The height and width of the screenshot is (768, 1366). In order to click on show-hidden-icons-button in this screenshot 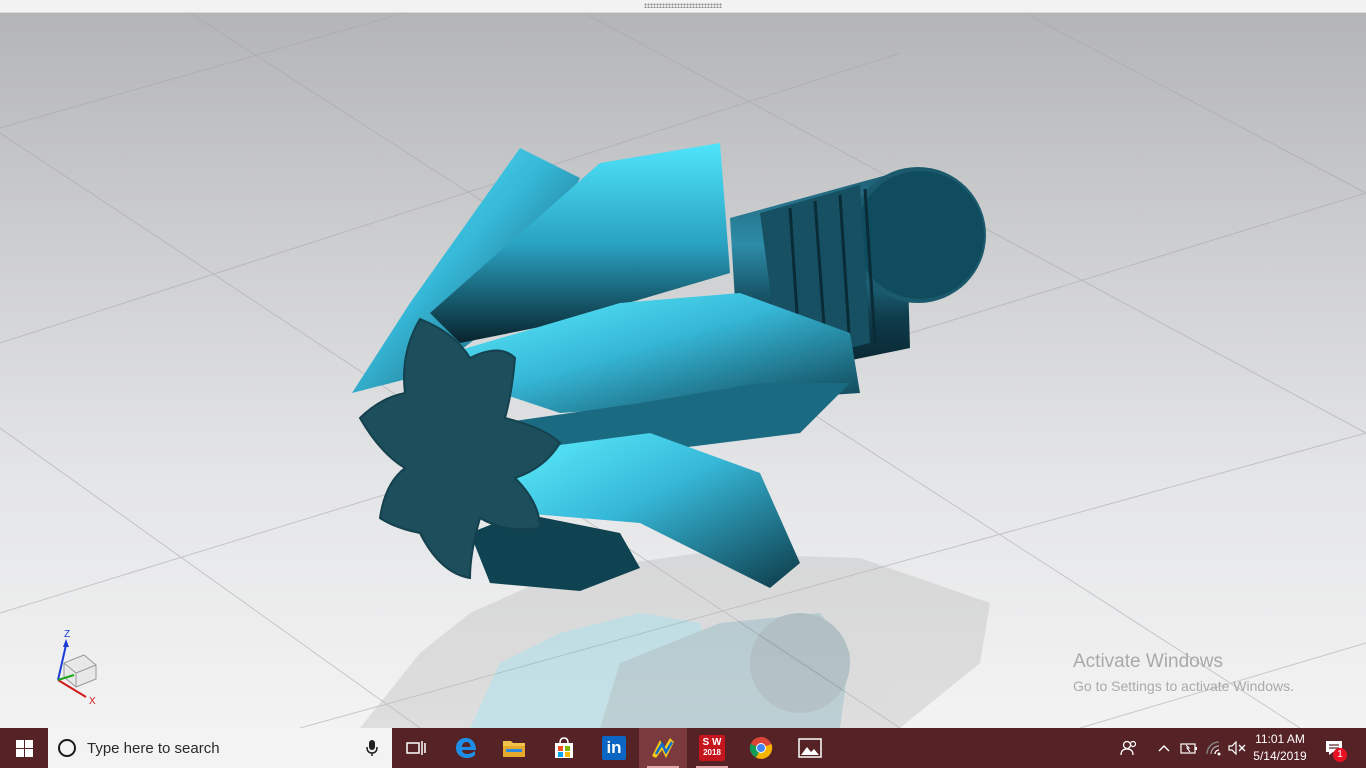, I will do `click(1164, 748)`.